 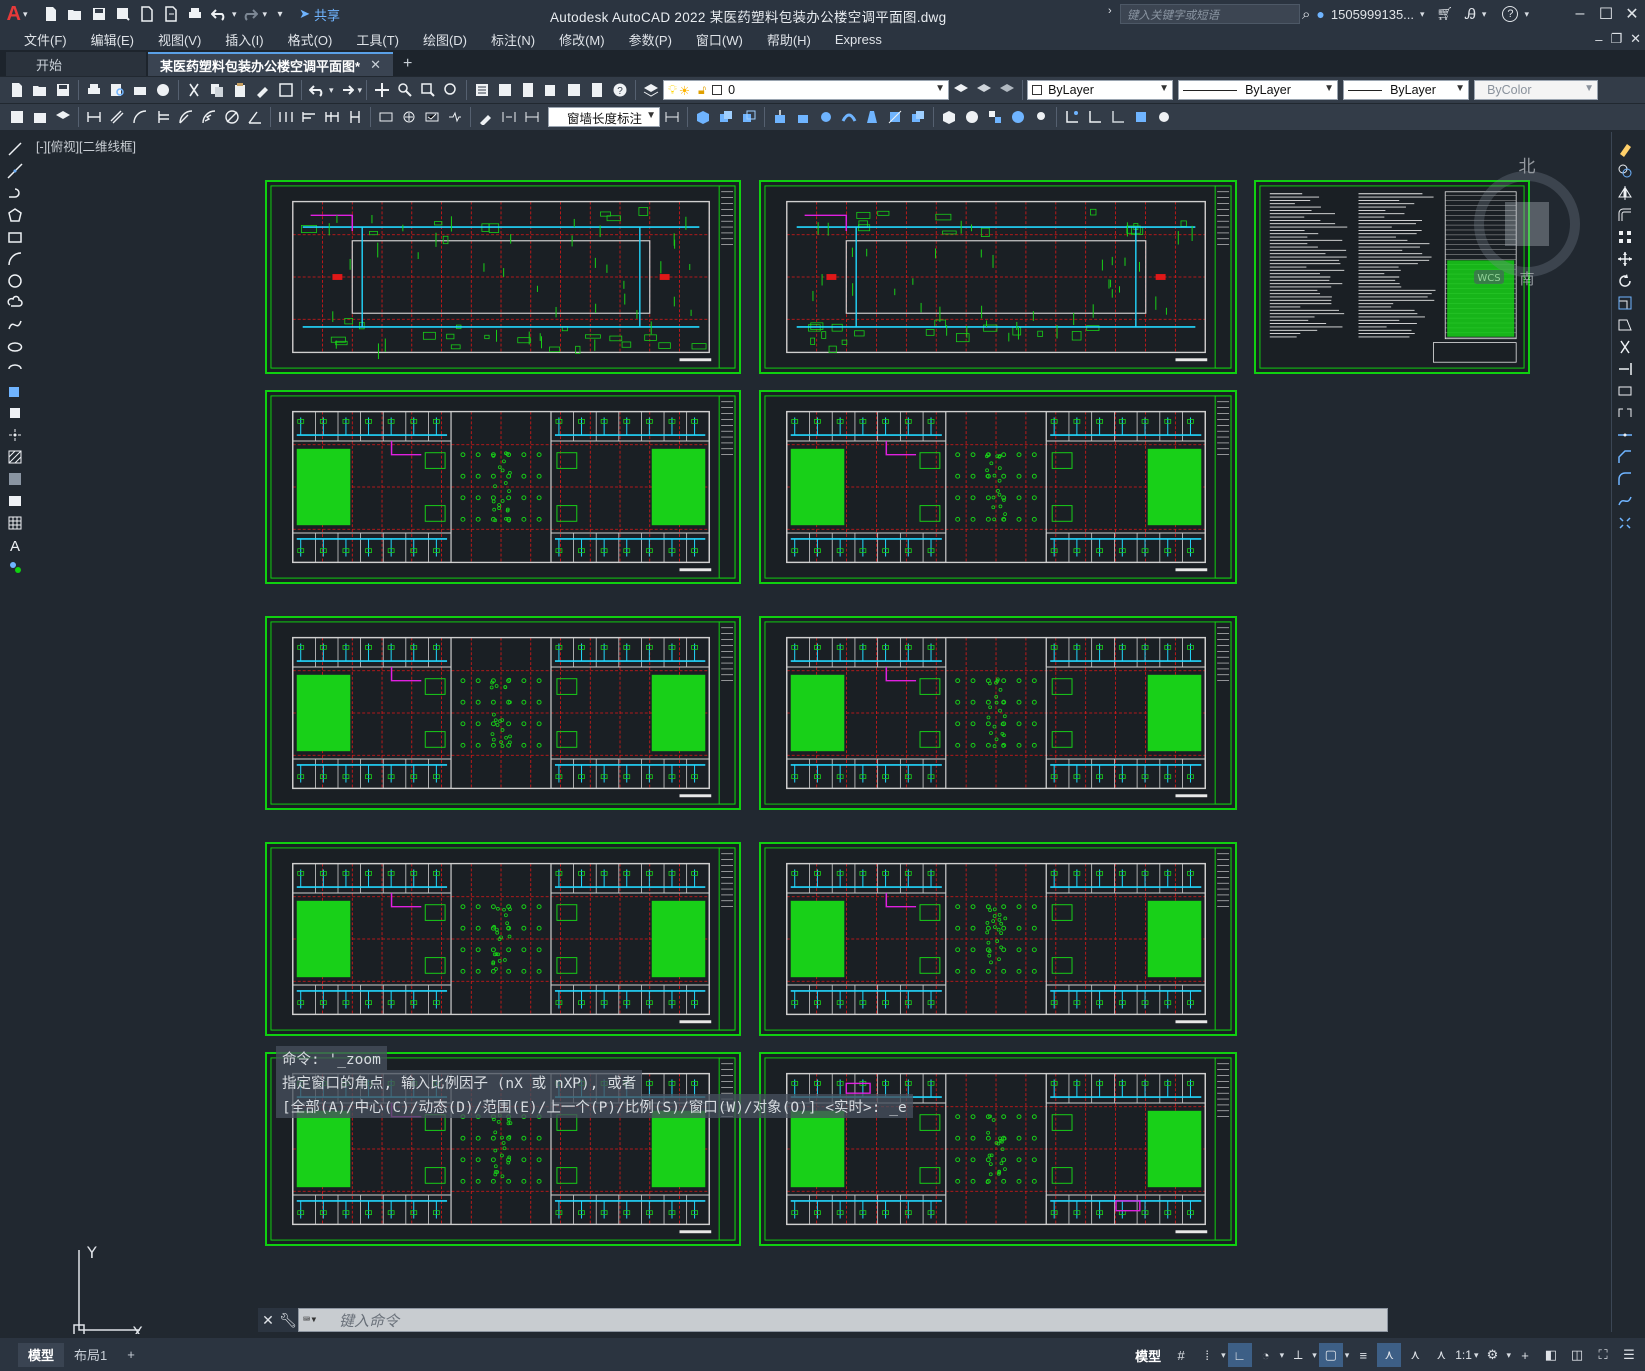 I want to click on lineweight-icon: ≡, so click(x=1363, y=1355).